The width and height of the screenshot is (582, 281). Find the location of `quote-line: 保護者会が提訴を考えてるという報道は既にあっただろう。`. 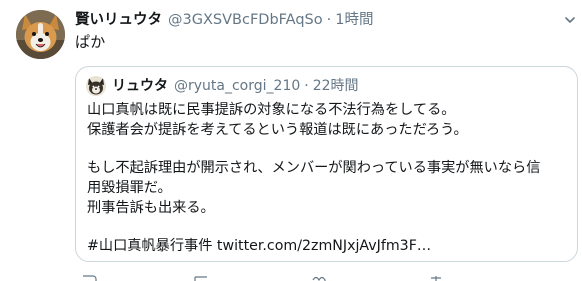

quote-line: 保護者会が提訴を考えてるという報道は既にあっただろう。 is located at coordinates (277, 130).